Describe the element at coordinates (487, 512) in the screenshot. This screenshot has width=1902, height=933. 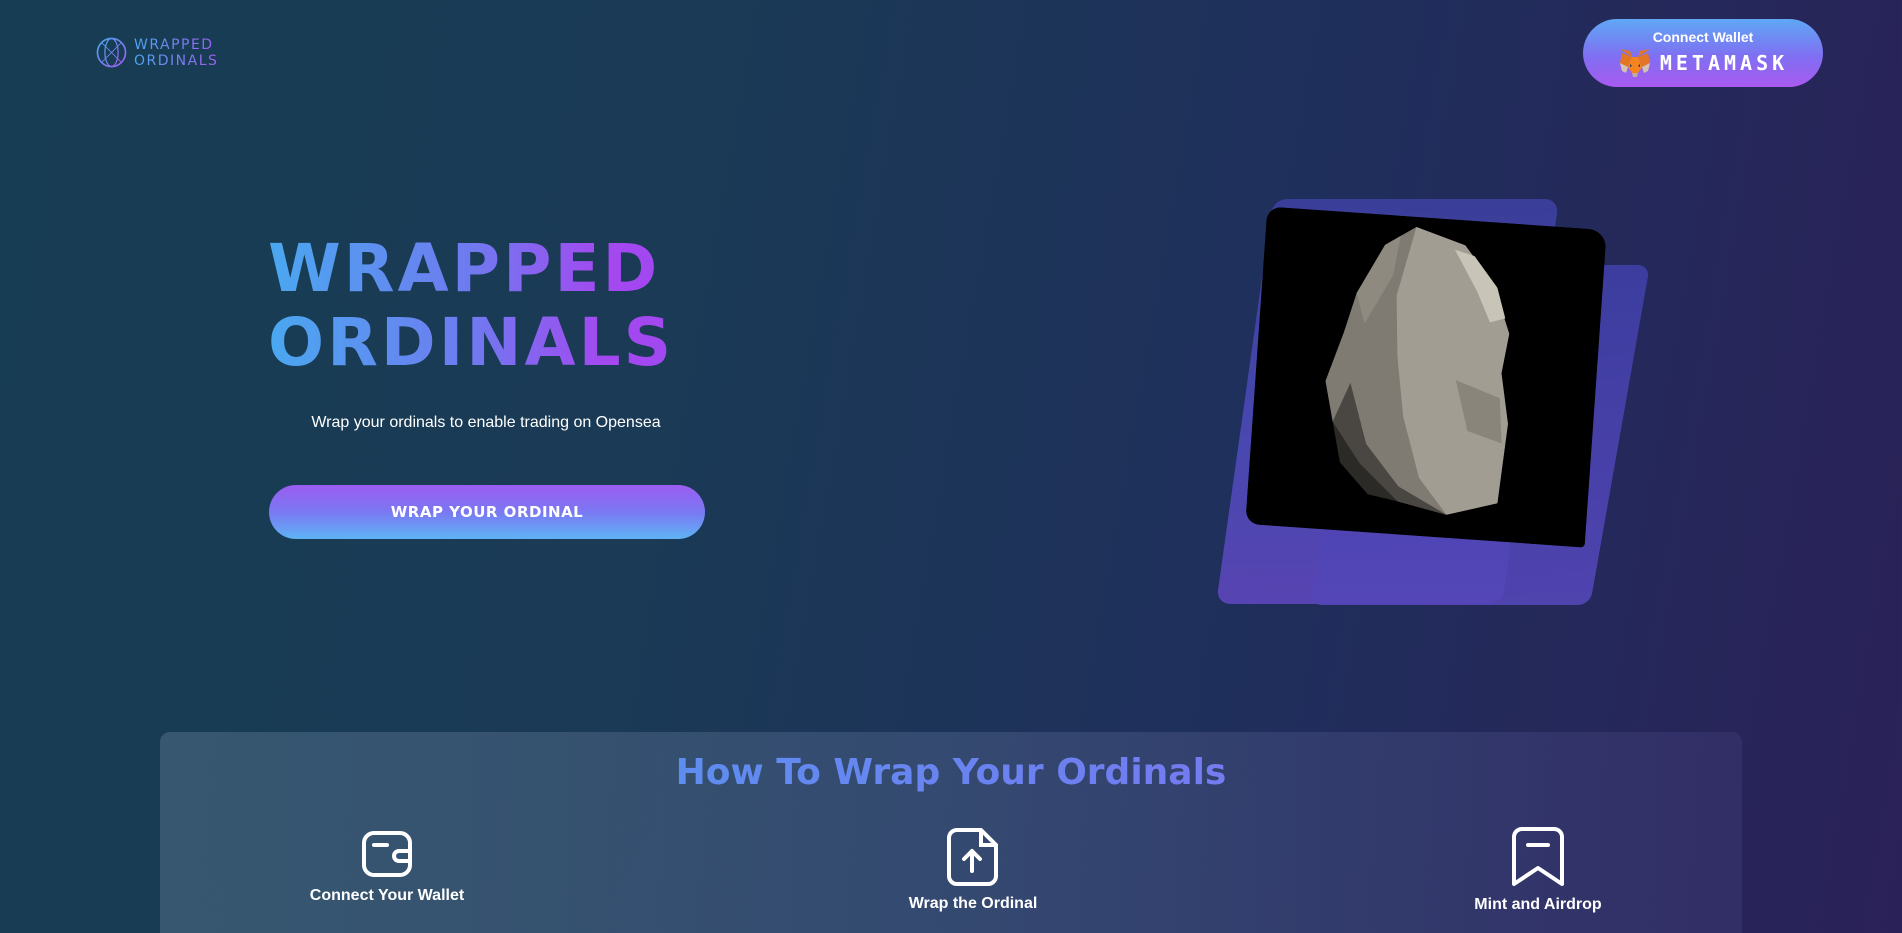
I see `wrap-ordinal-button: WRAP YOUR ORDINAL` at that location.